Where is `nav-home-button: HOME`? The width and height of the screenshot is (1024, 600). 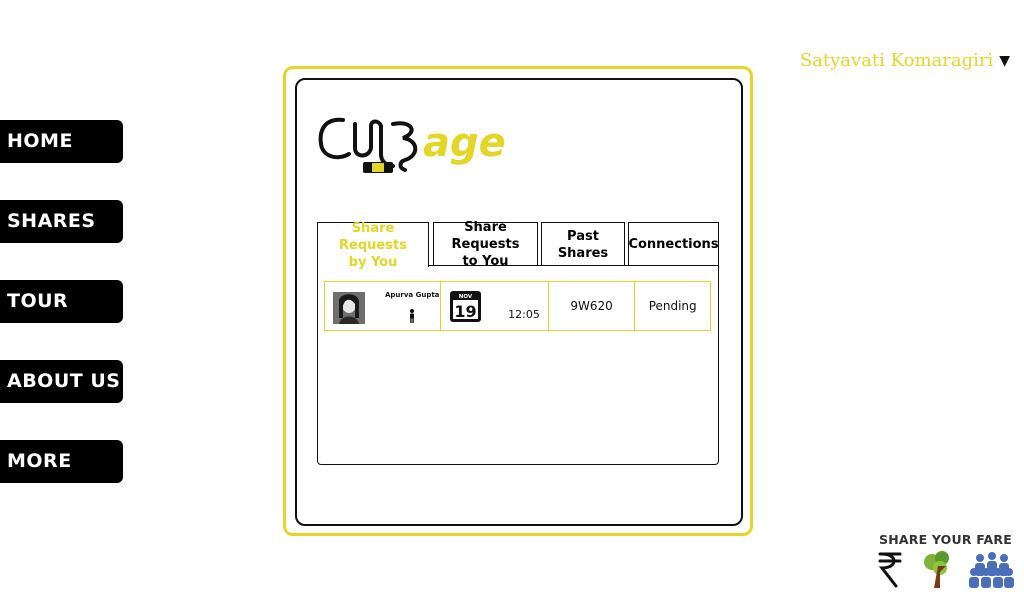
nav-home-button: HOME is located at coordinates (61, 141).